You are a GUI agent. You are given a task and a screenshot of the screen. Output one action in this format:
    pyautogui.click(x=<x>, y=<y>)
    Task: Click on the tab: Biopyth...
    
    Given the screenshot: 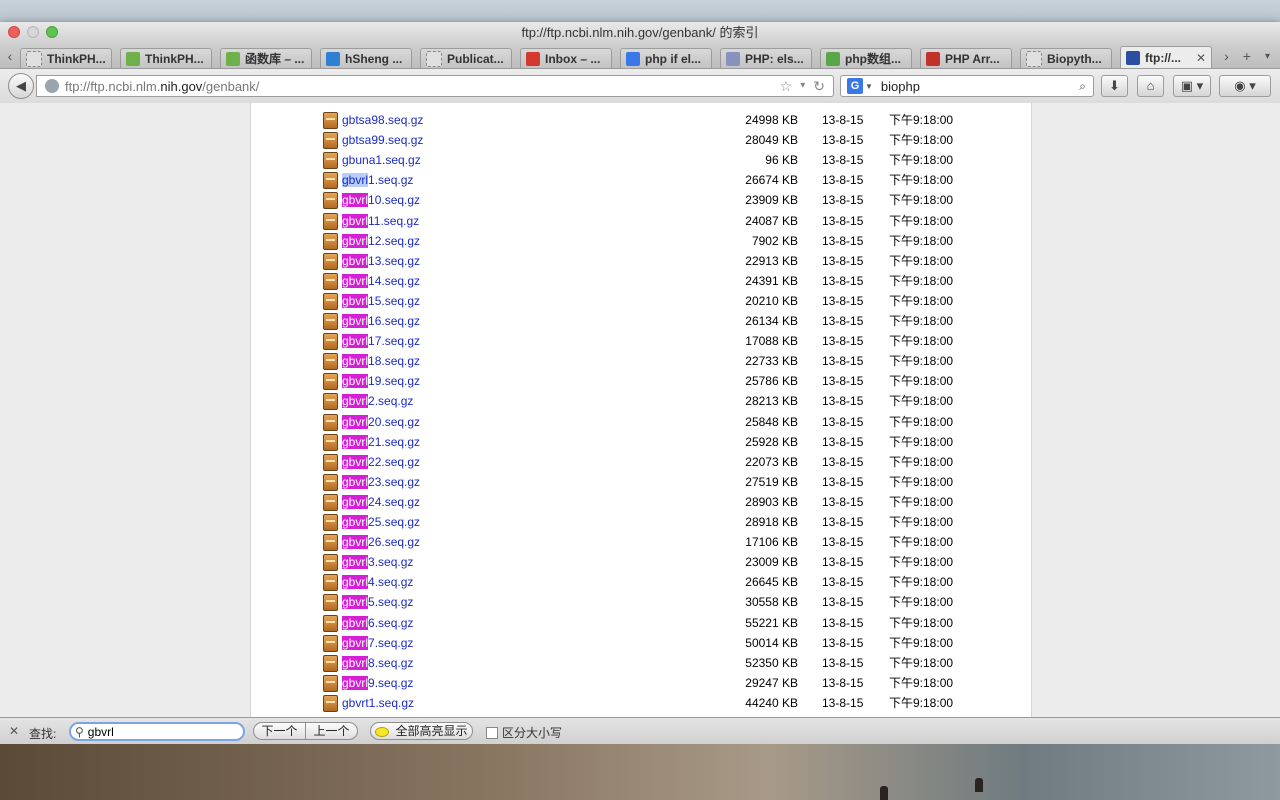 What is the action you would take?
    pyautogui.click(x=1066, y=58)
    